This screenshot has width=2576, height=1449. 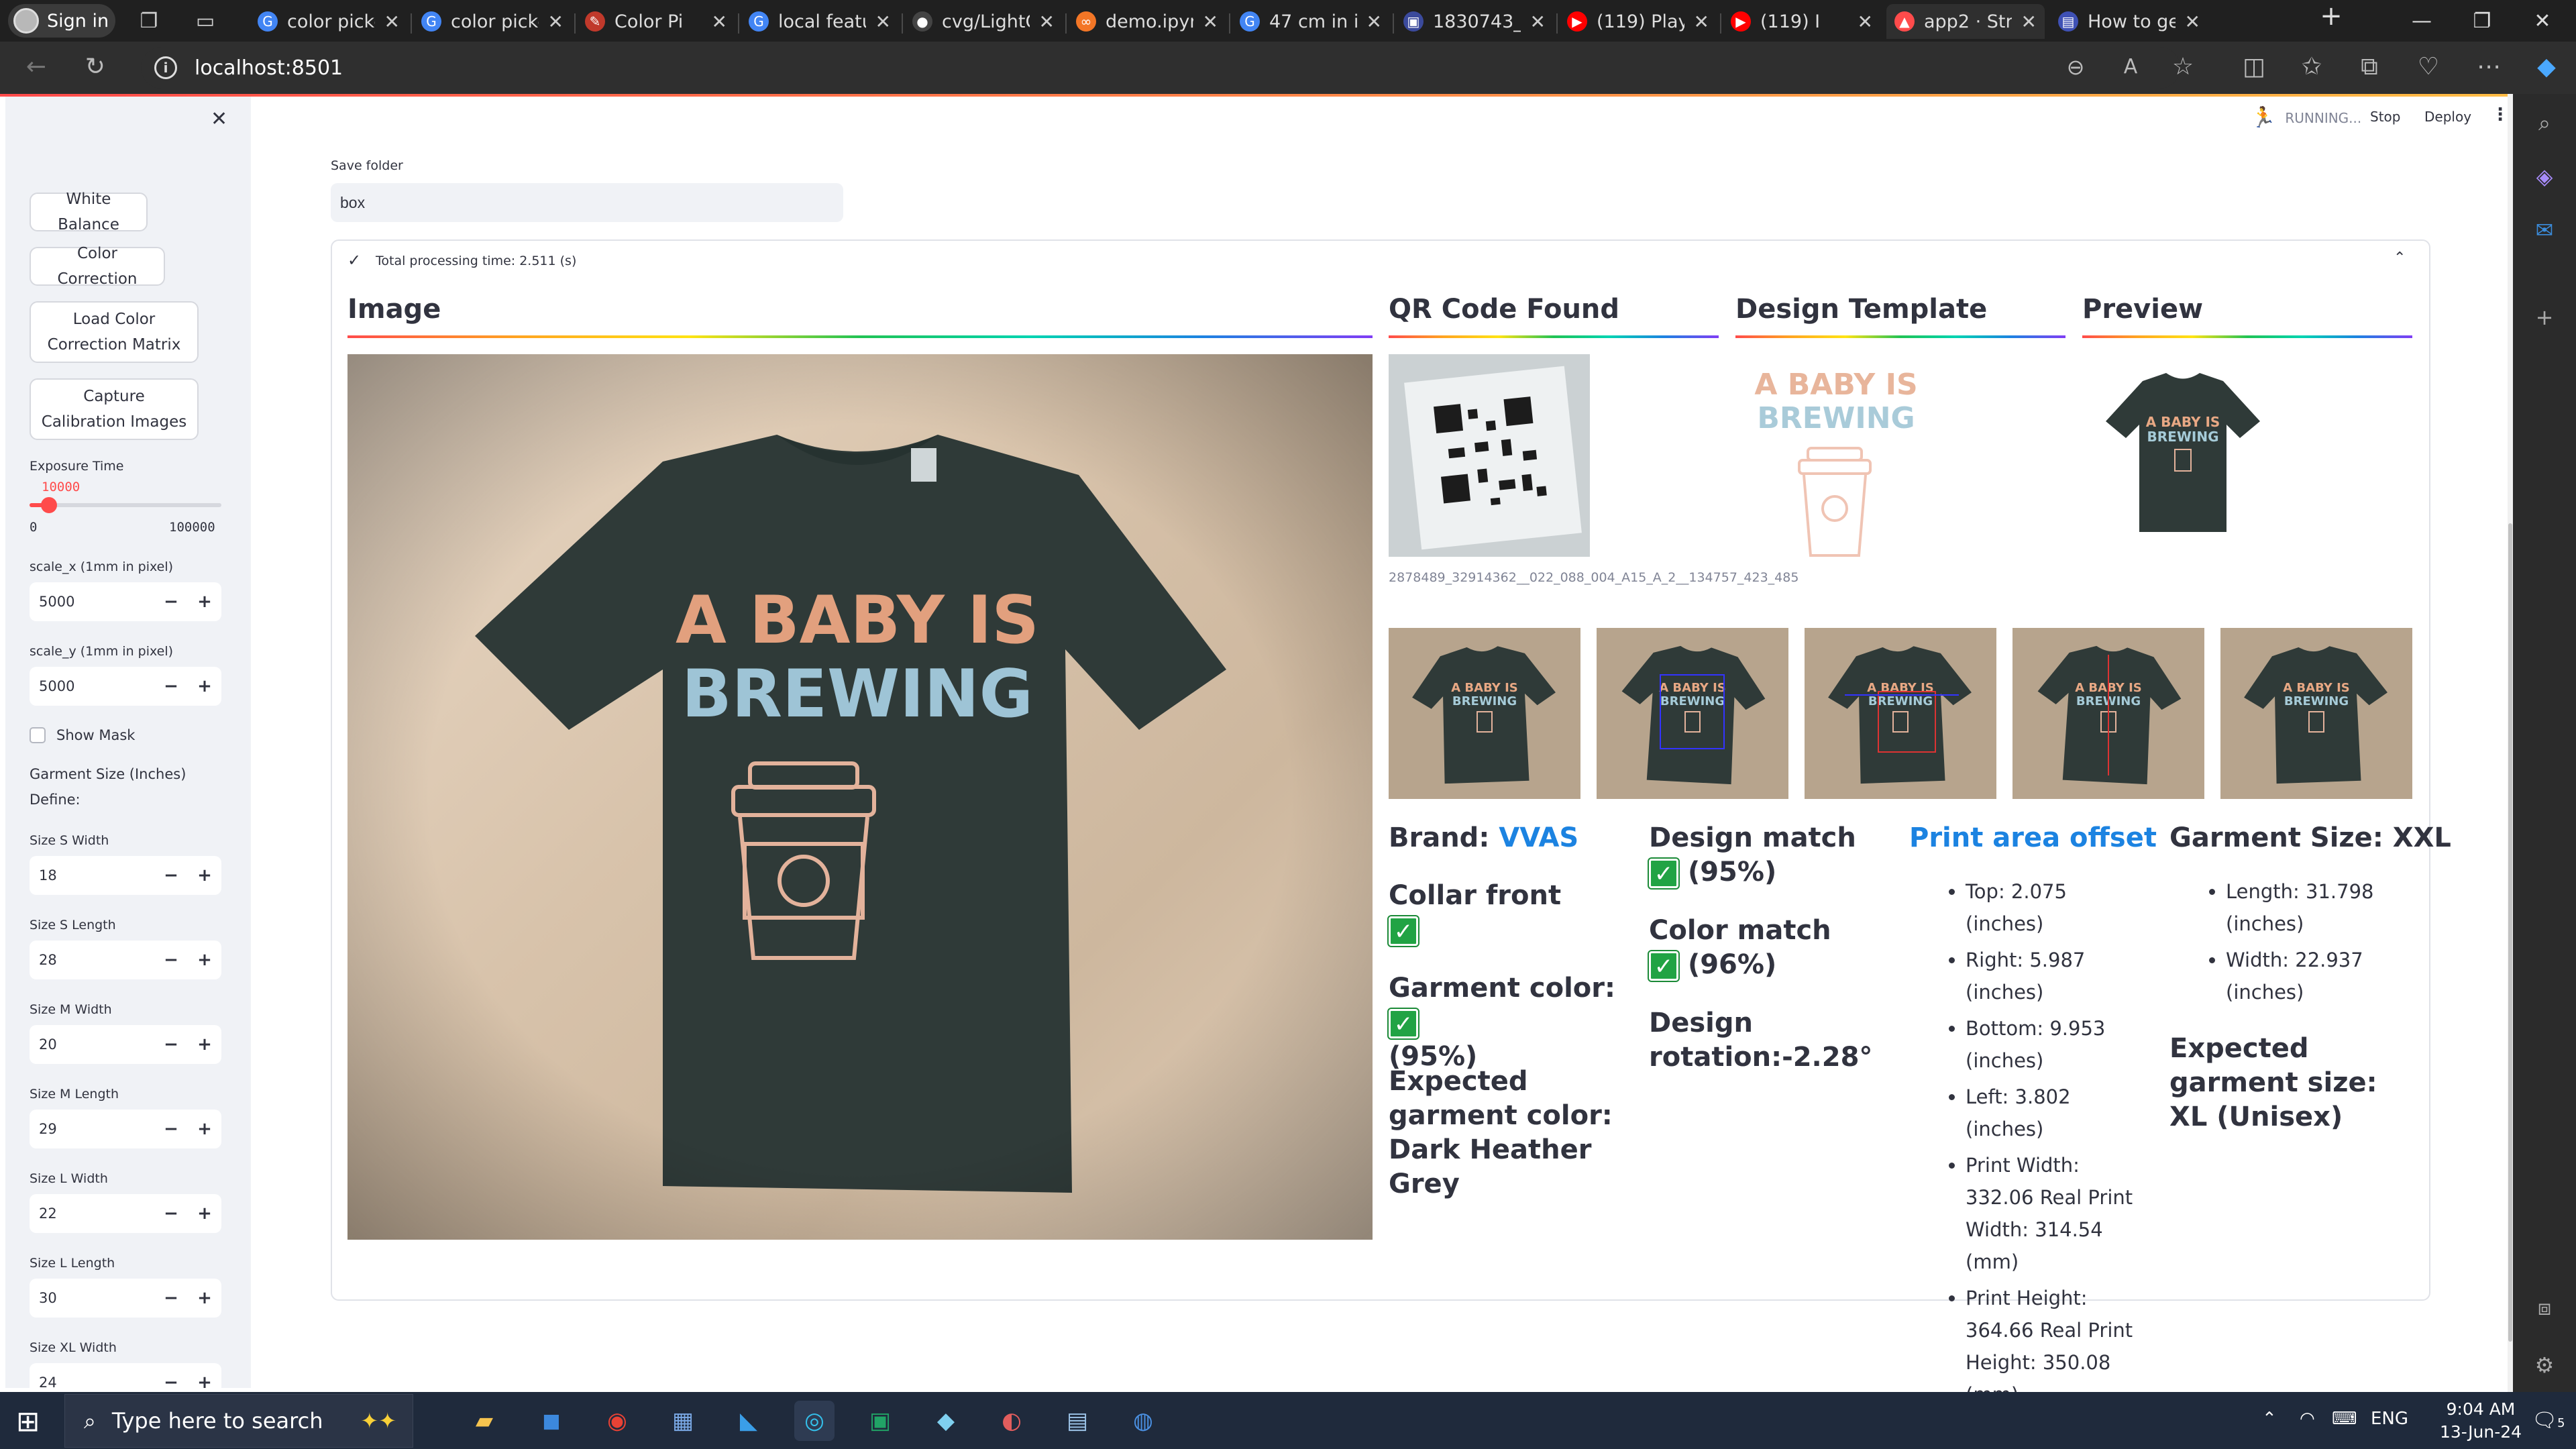 I want to click on scale-y-increment: +, so click(x=204, y=686).